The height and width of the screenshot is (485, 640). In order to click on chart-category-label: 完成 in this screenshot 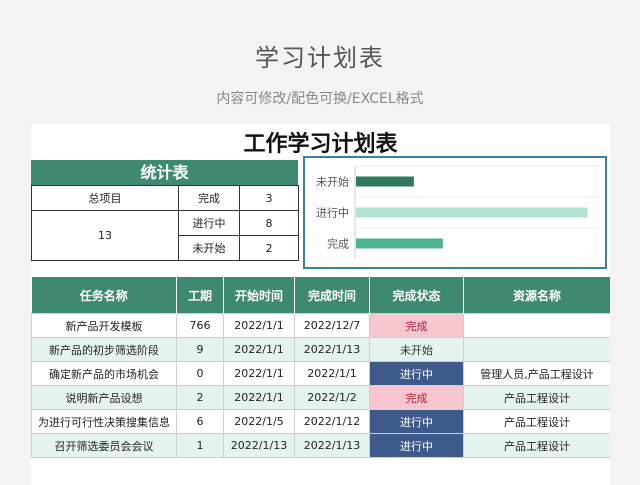, I will do `click(338, 244)`.